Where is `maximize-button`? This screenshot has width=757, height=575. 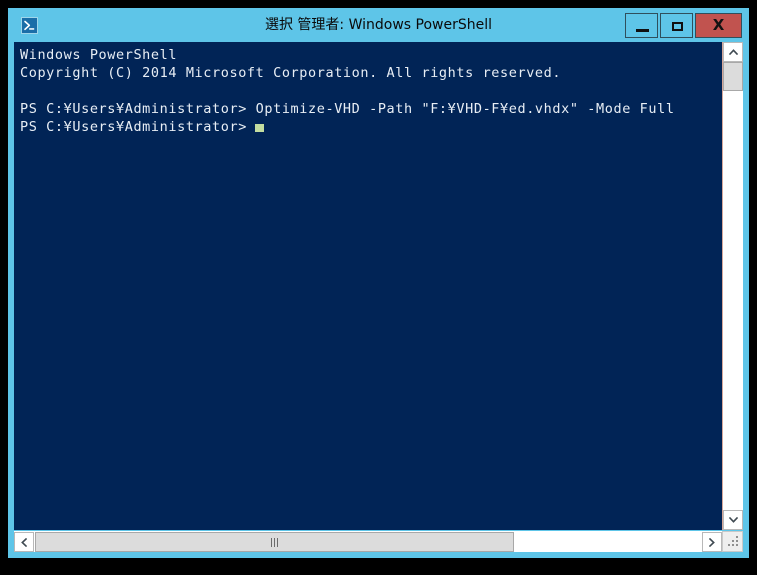 maximize-button is located at coordinates (676, 25).